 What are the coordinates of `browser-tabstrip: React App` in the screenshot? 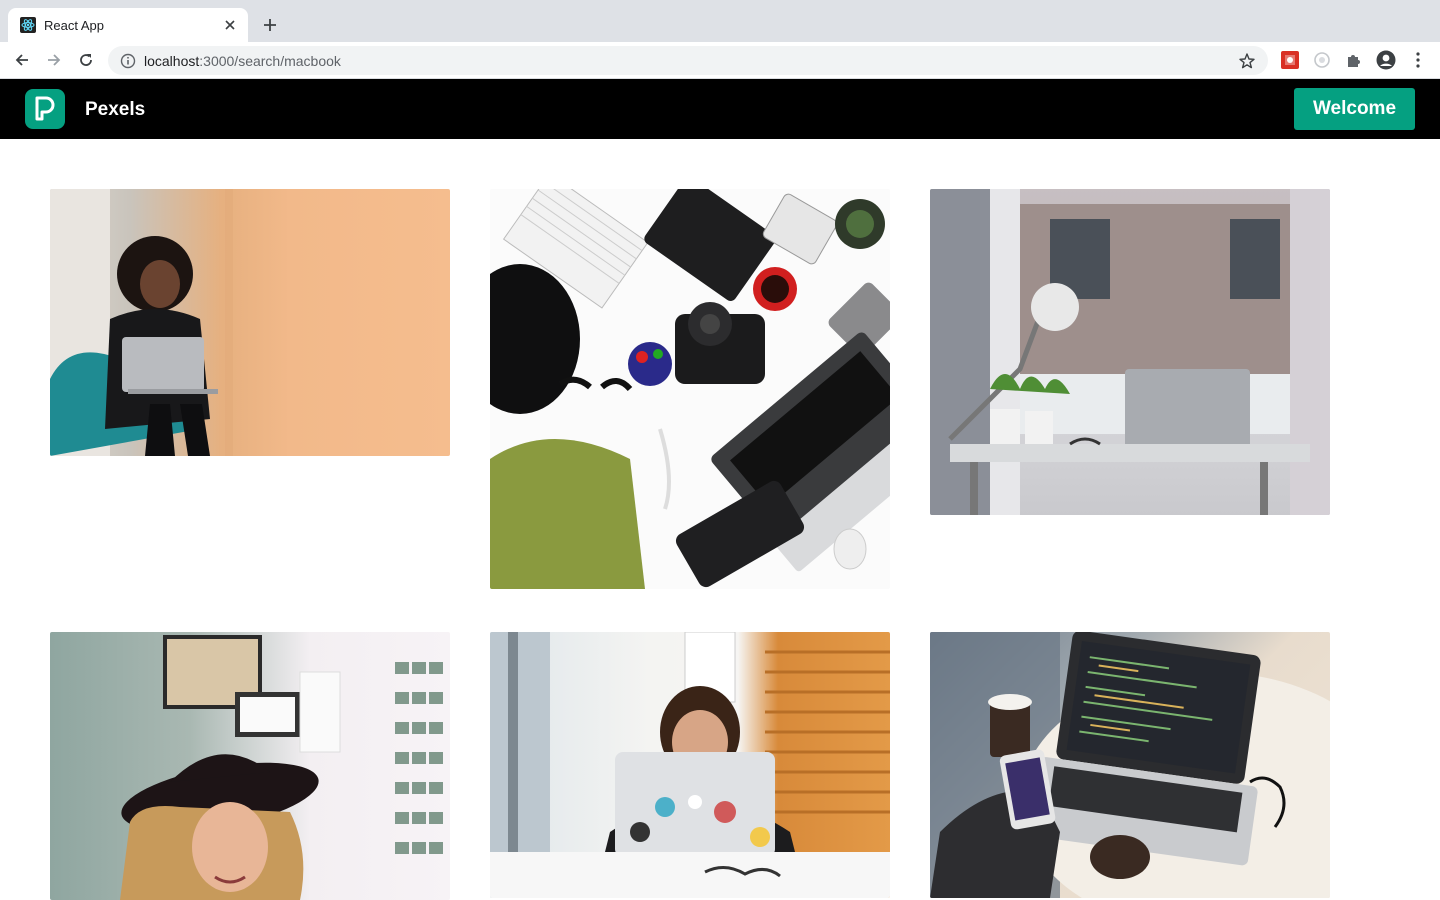 It's located at (720, 21).